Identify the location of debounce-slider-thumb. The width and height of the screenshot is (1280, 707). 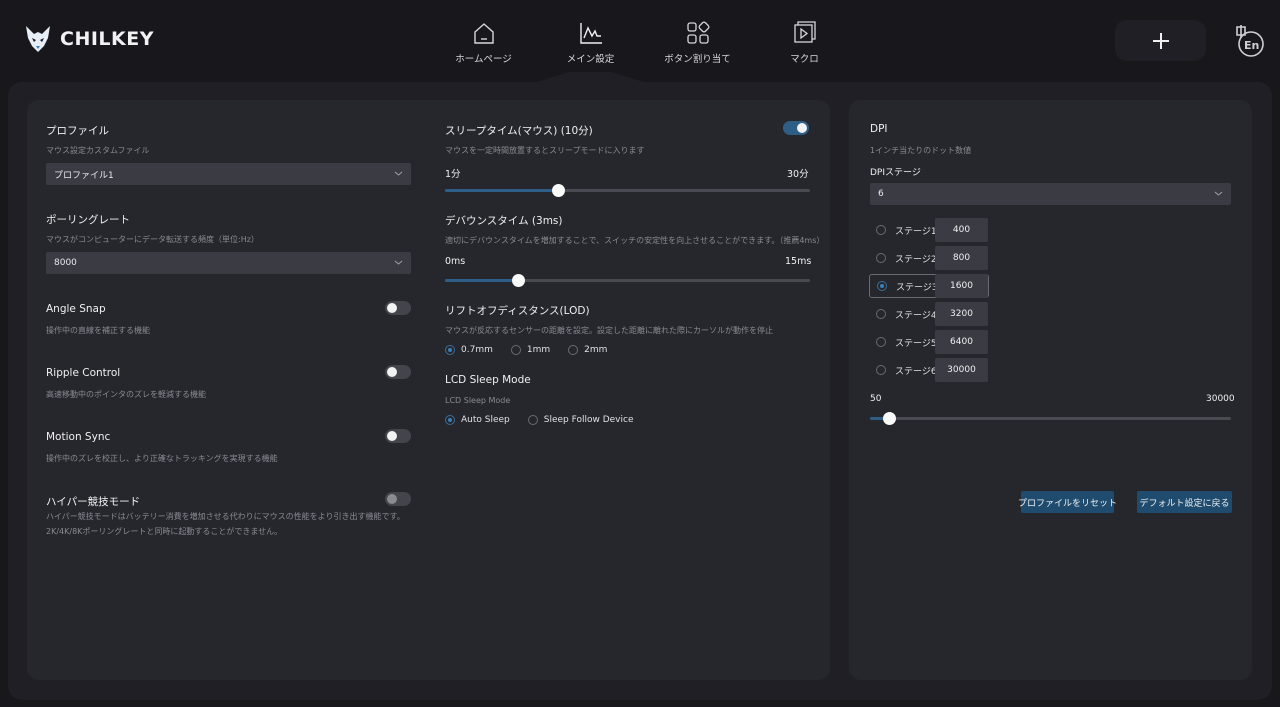
(518, 280).